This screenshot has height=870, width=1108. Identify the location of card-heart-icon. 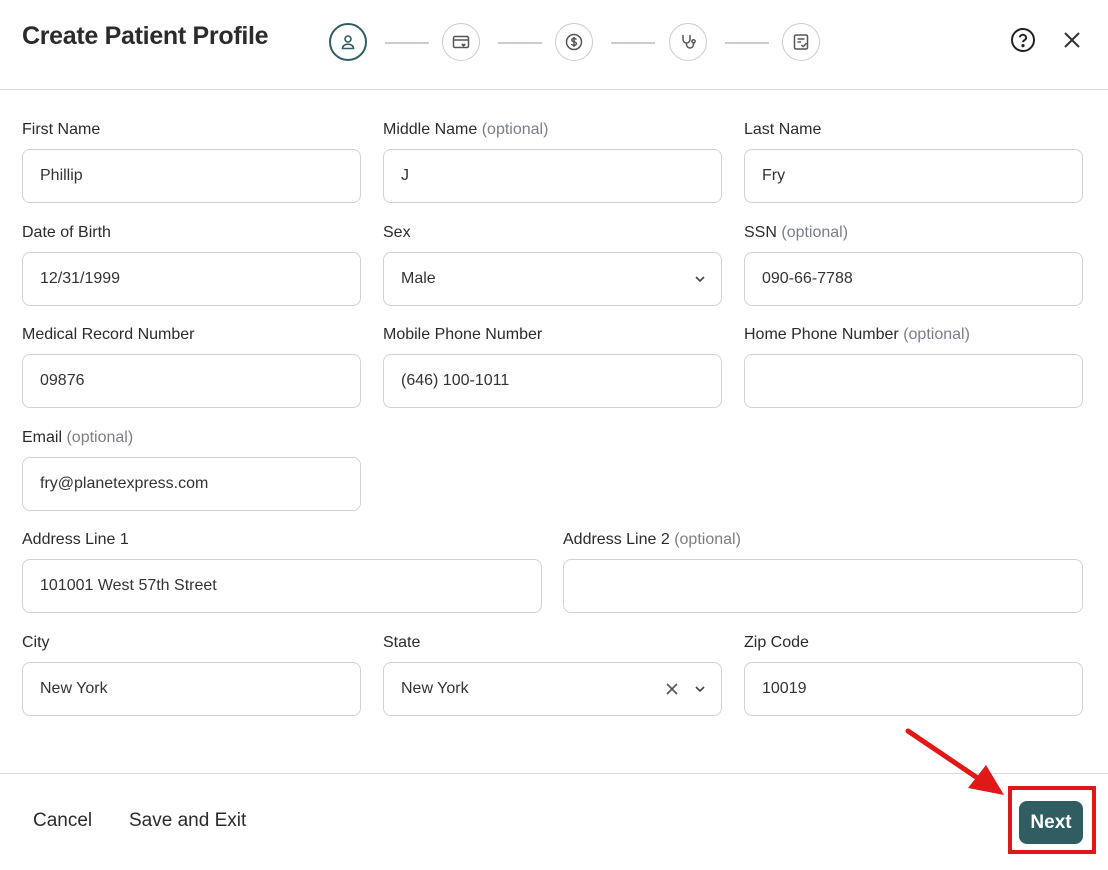
(461, 42).